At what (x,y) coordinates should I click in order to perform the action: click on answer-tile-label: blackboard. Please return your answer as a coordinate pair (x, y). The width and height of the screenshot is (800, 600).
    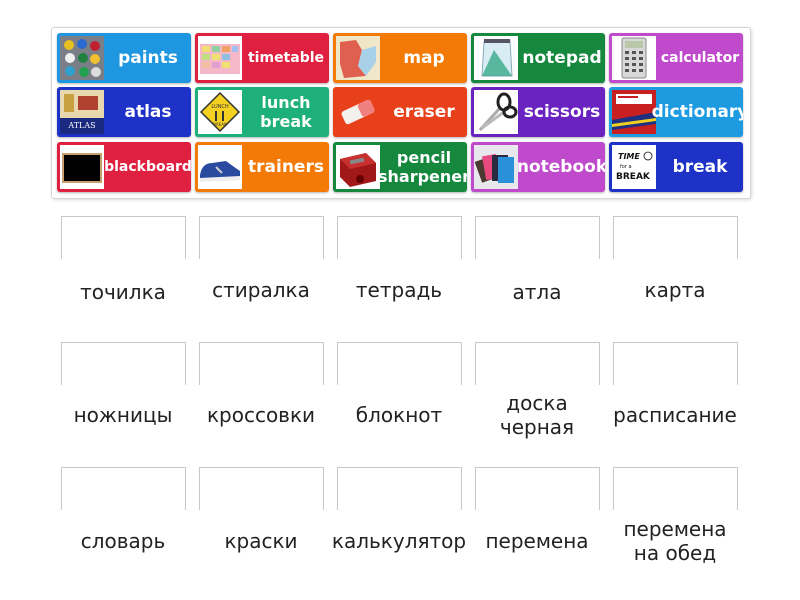
    Looking at the image, I should click on (147, 167).